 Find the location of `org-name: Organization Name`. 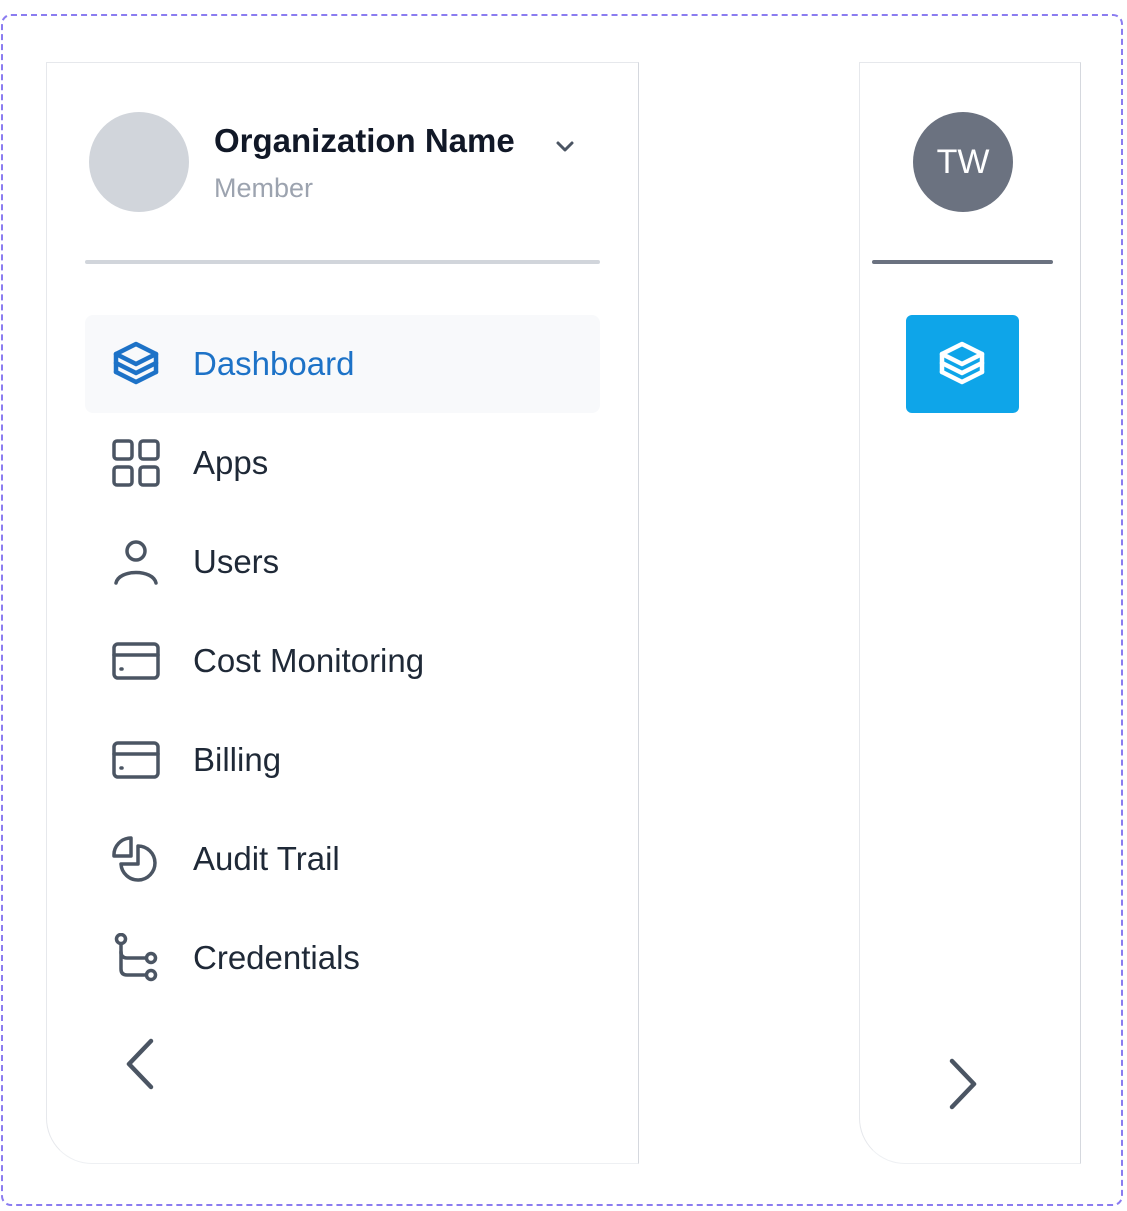

org-name: Organization Name is located at coordinates (364, 140).